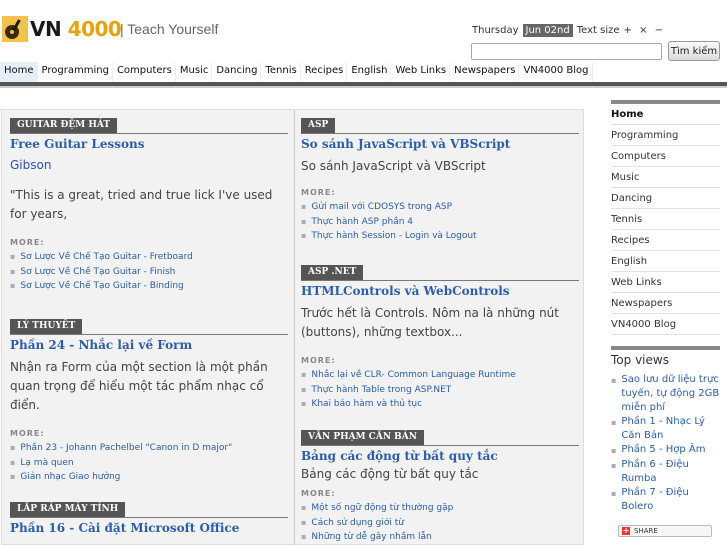 The width and height of the screenshot is (727, 545). Describe the element at coordinates (440, 404) in the screenshot. I see `list-item: ▪ Khai báo hàm và thủ tục` at that location.